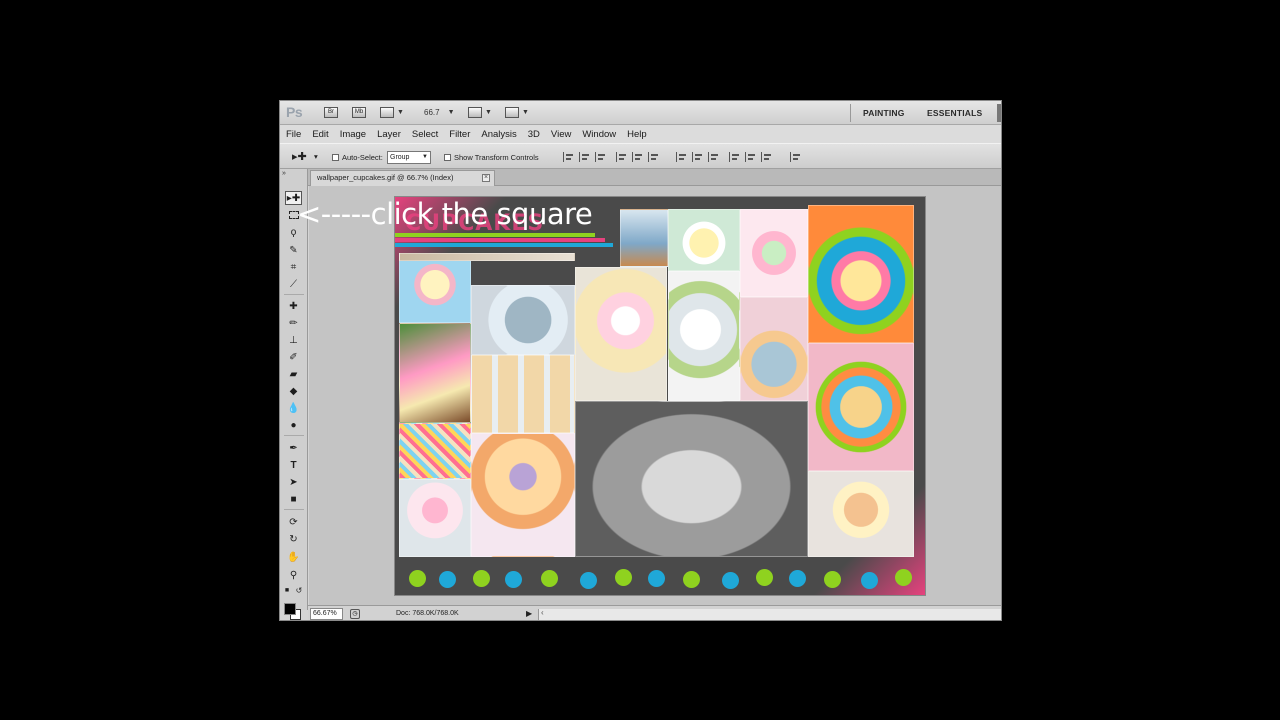 This screenshot has height=720, width=1280. What do you see at coordinates (769, 614) in the screenshot?
I see `horizontal-scrollbar: ‹` at bounding box center [769, 614].